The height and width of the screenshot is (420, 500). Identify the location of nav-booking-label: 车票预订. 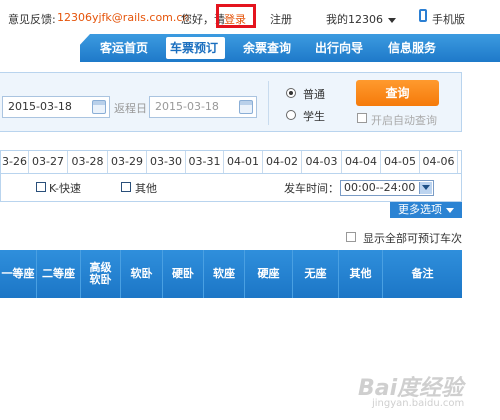
(194, 48).